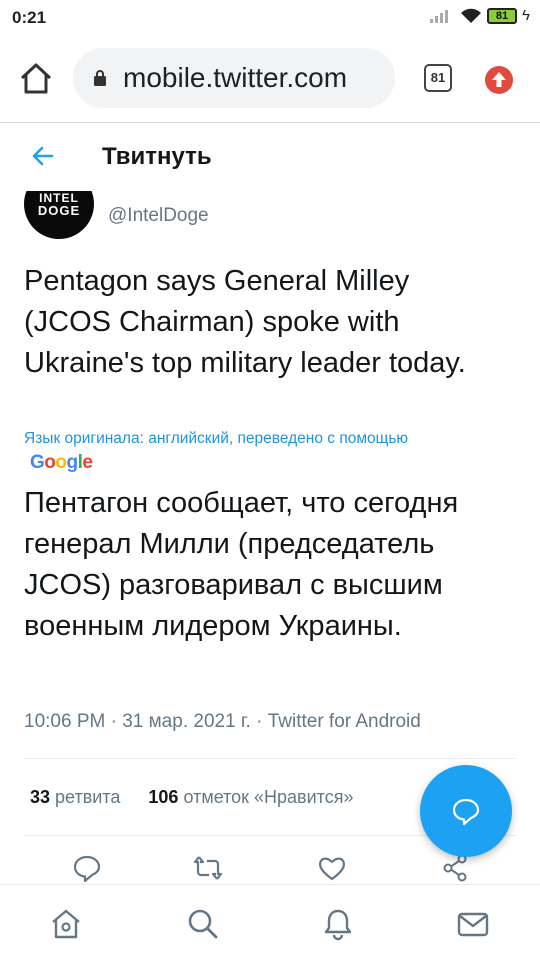 This screenshot has height=961, width=540. I want to click on bottom-navigation, so click(270, 922).